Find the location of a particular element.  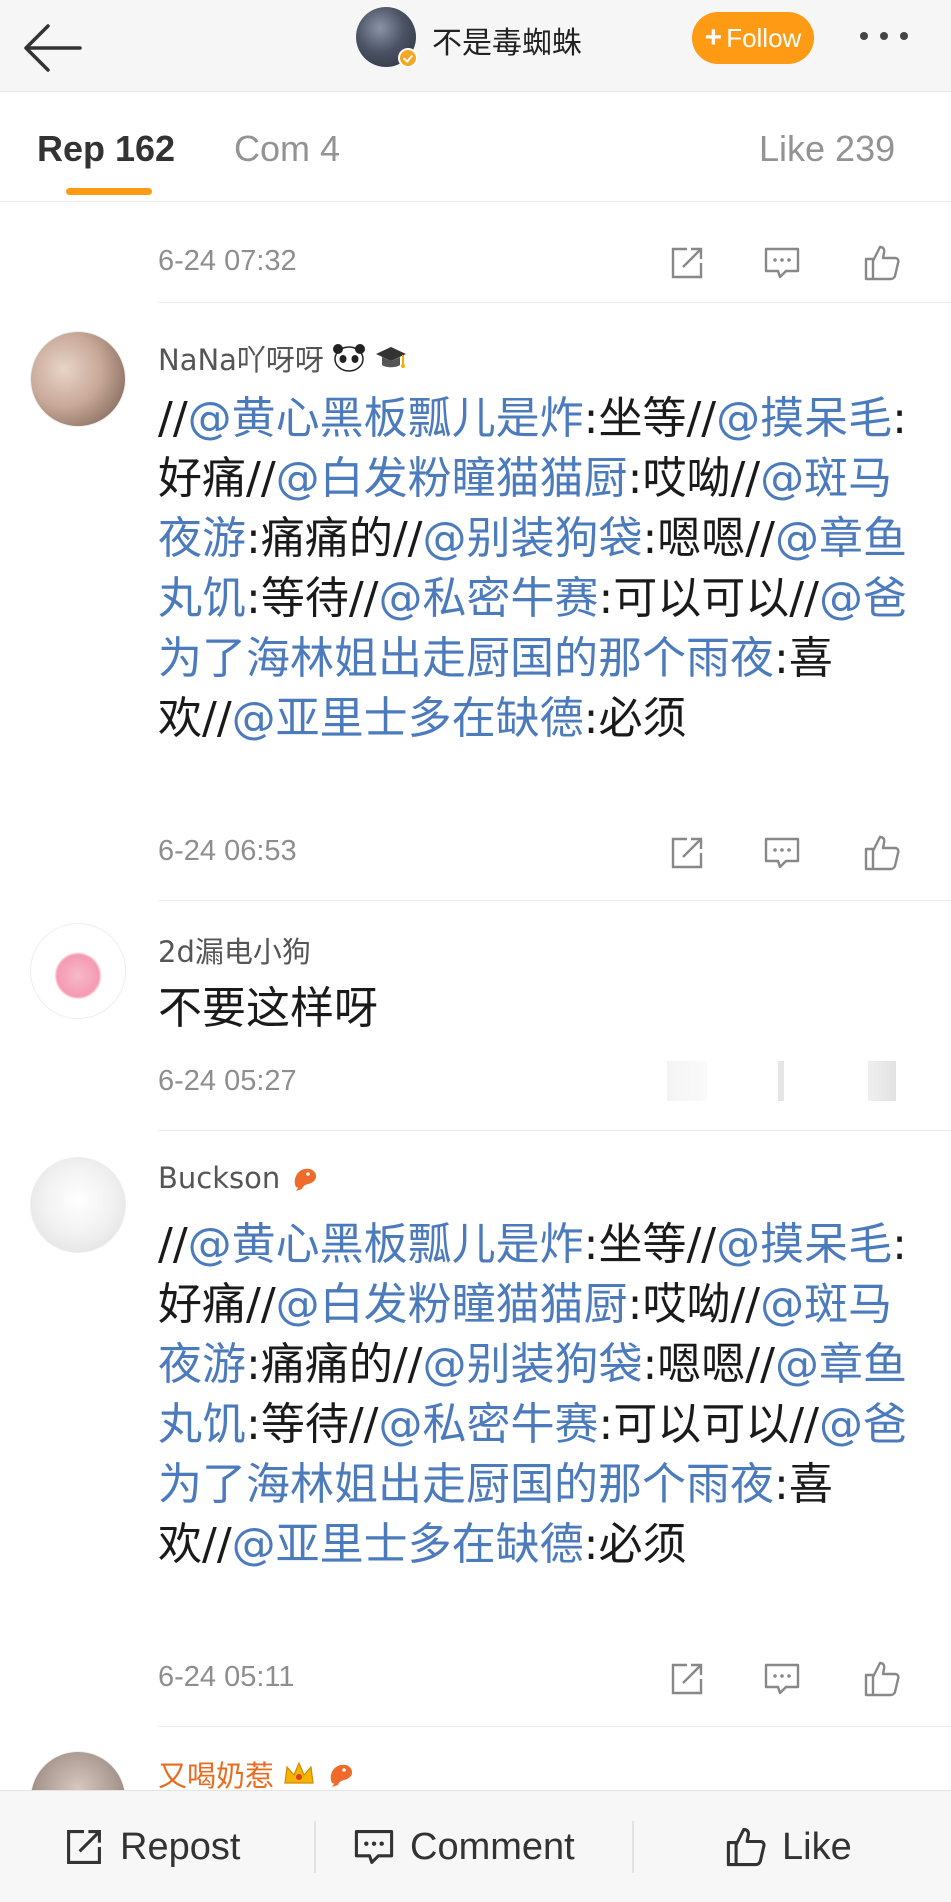

like-button: Like is located at coordinates (788, 1846).